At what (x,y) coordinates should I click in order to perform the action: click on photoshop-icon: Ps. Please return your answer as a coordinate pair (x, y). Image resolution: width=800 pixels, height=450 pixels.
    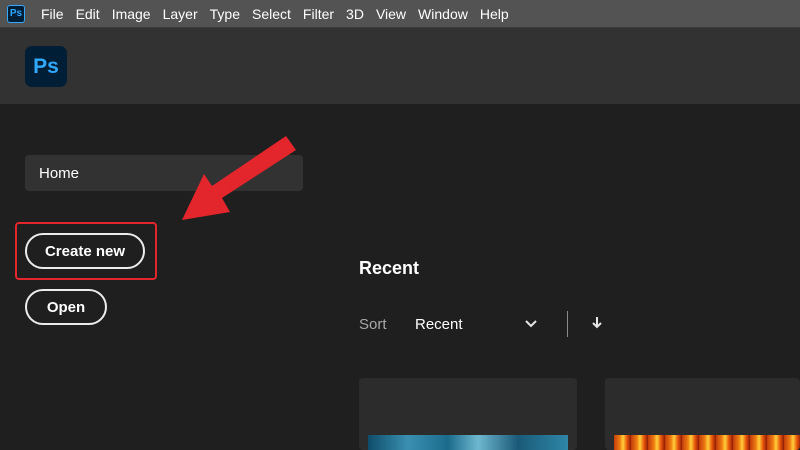
    Looking at the image, I should click on (16, 13).